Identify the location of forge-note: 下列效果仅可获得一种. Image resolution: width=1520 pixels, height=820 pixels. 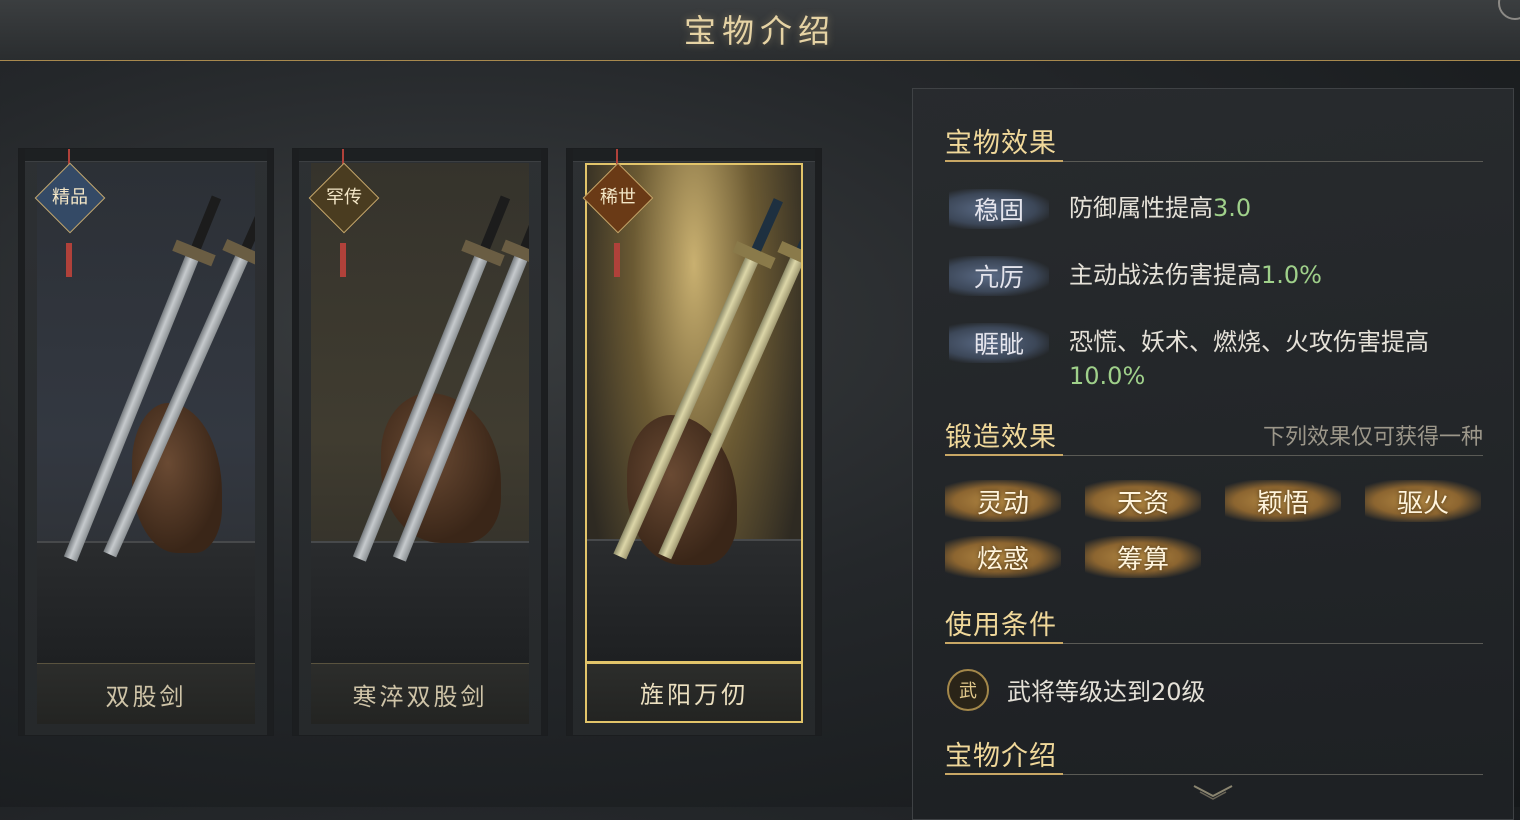
(1372, 437).